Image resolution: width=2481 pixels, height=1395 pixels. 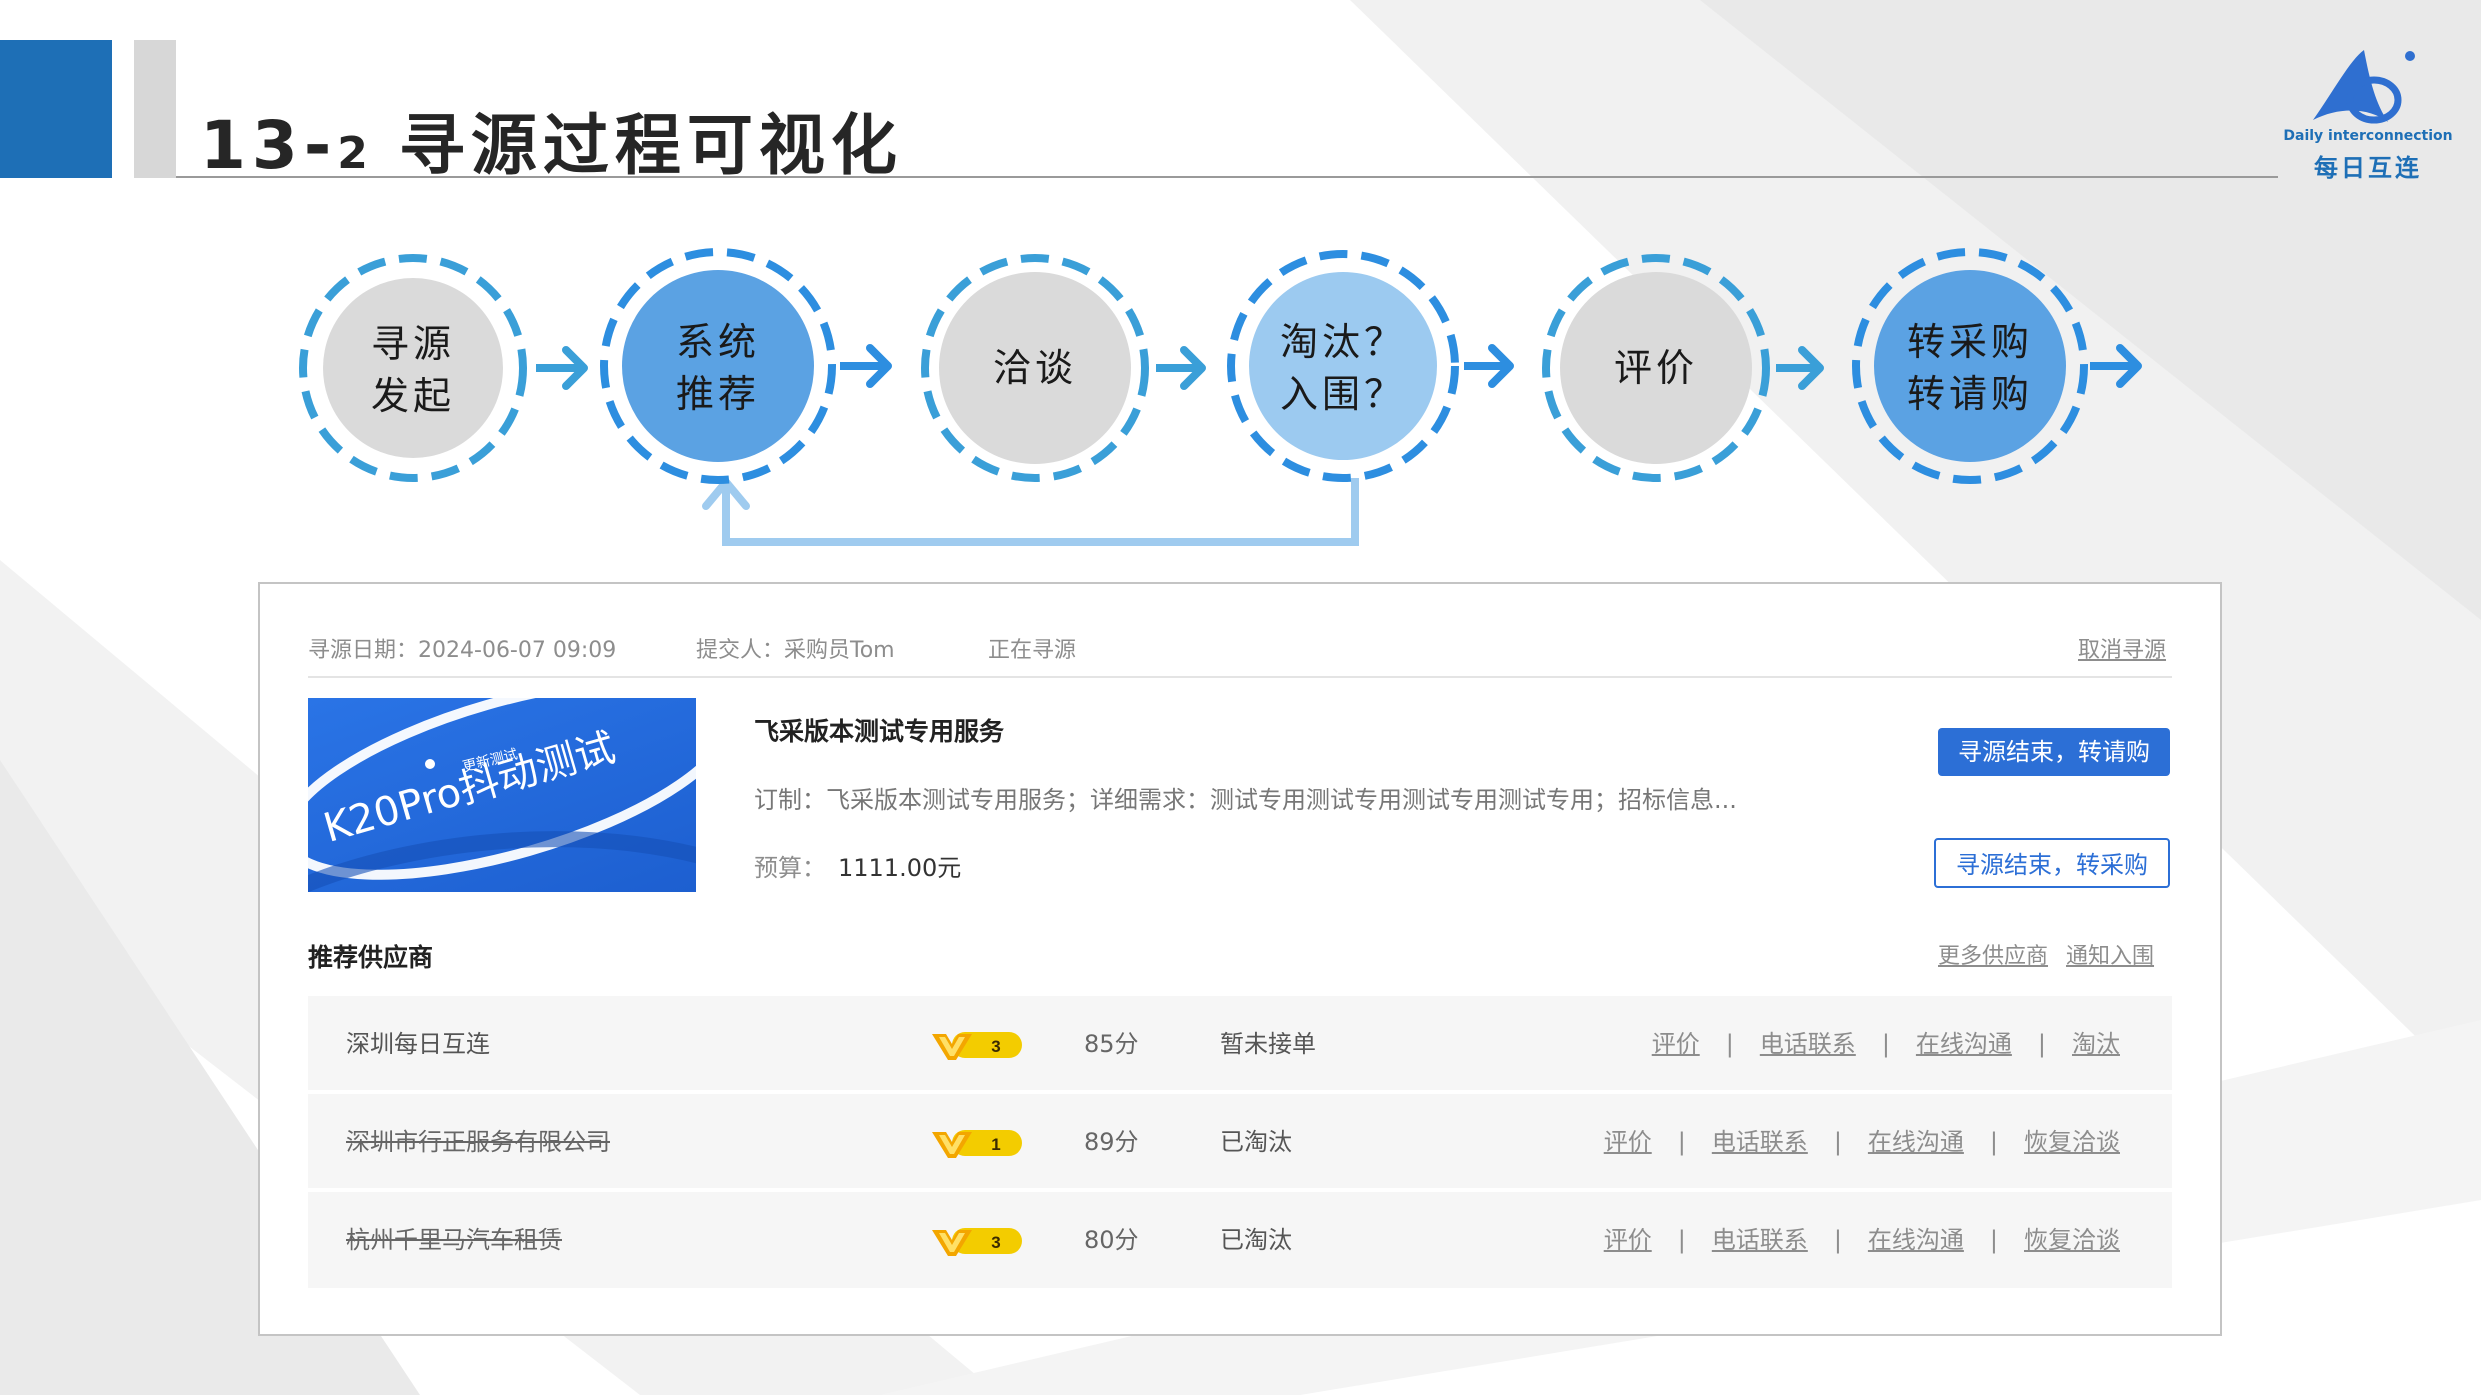 What do you see at coordinates (454, 1240) in the screenshot?
I see `supplier-name: 杭州千里马汽车租赁` at bounding box center [454, 1240].